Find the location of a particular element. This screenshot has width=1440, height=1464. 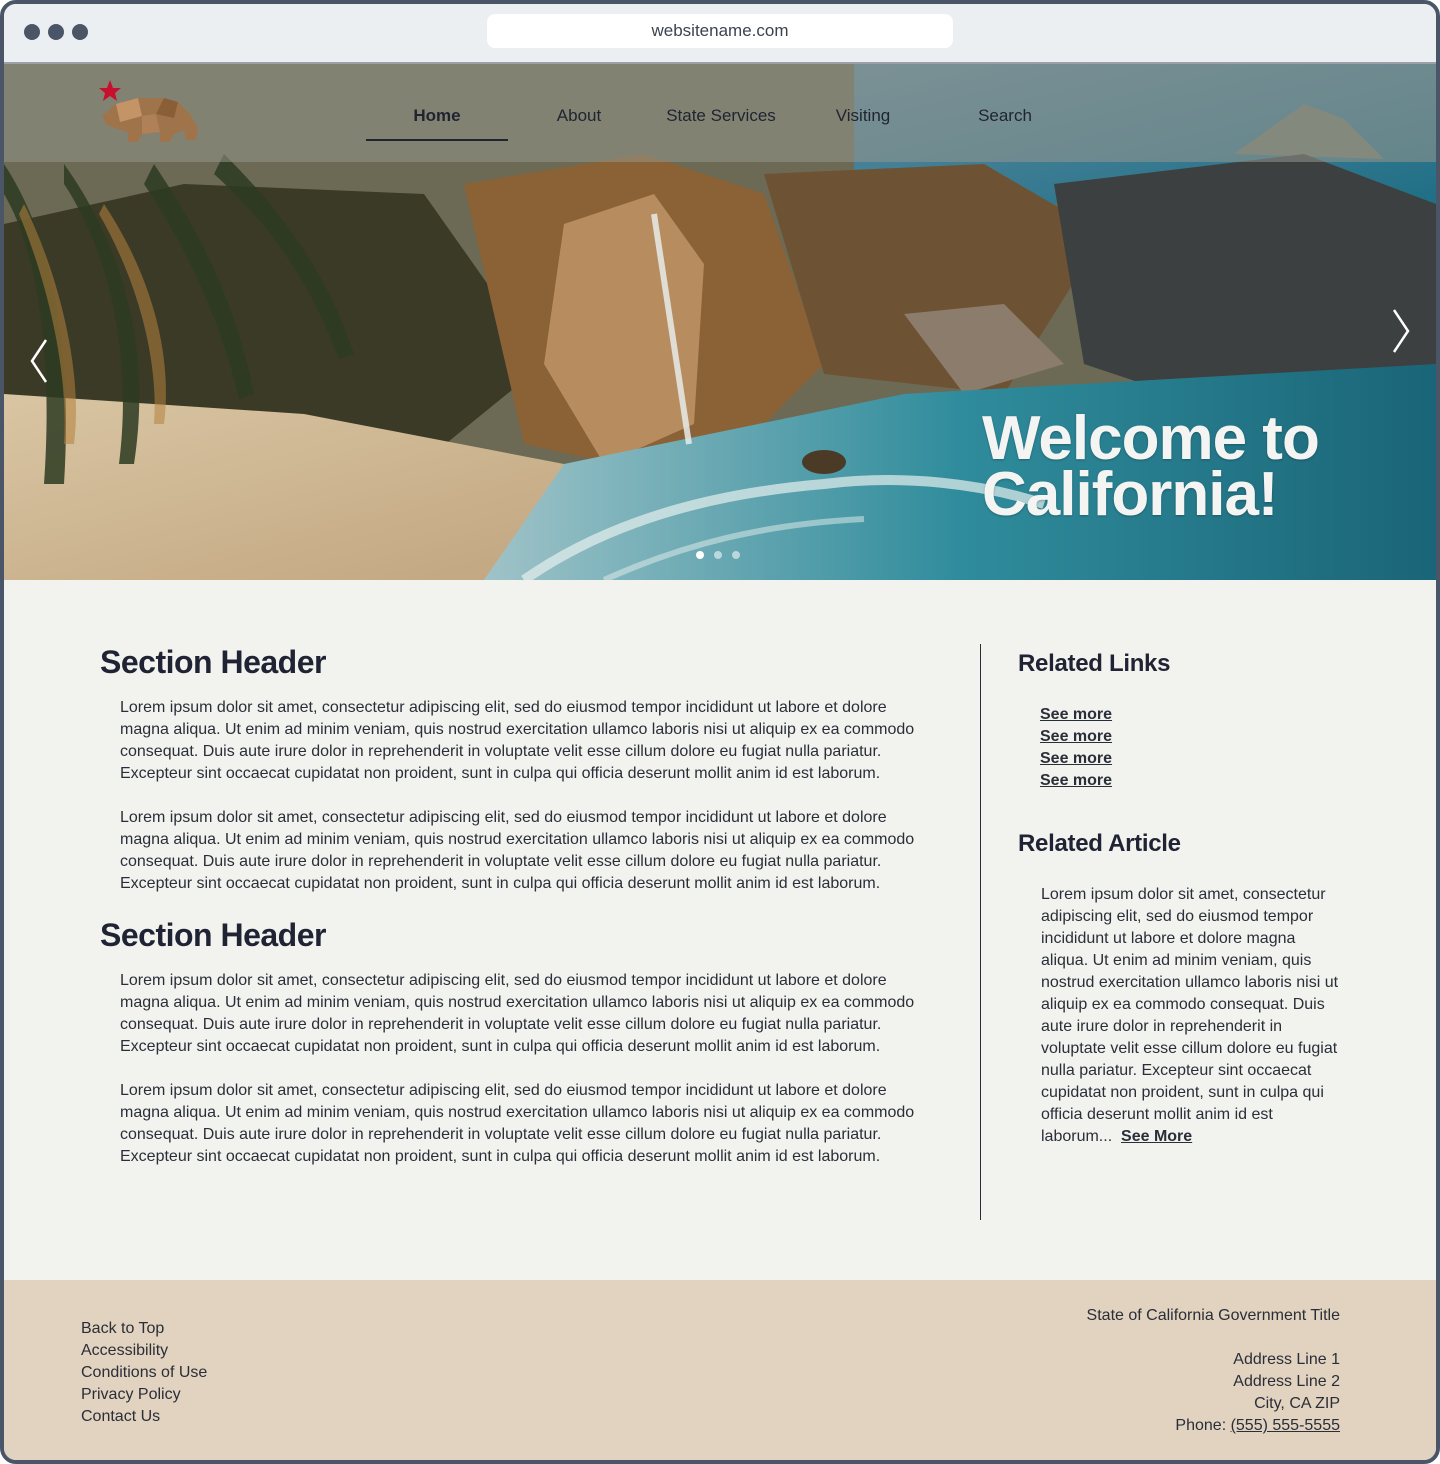

city-line: City, CA ZIP is located at coordinates (1297, 1403).